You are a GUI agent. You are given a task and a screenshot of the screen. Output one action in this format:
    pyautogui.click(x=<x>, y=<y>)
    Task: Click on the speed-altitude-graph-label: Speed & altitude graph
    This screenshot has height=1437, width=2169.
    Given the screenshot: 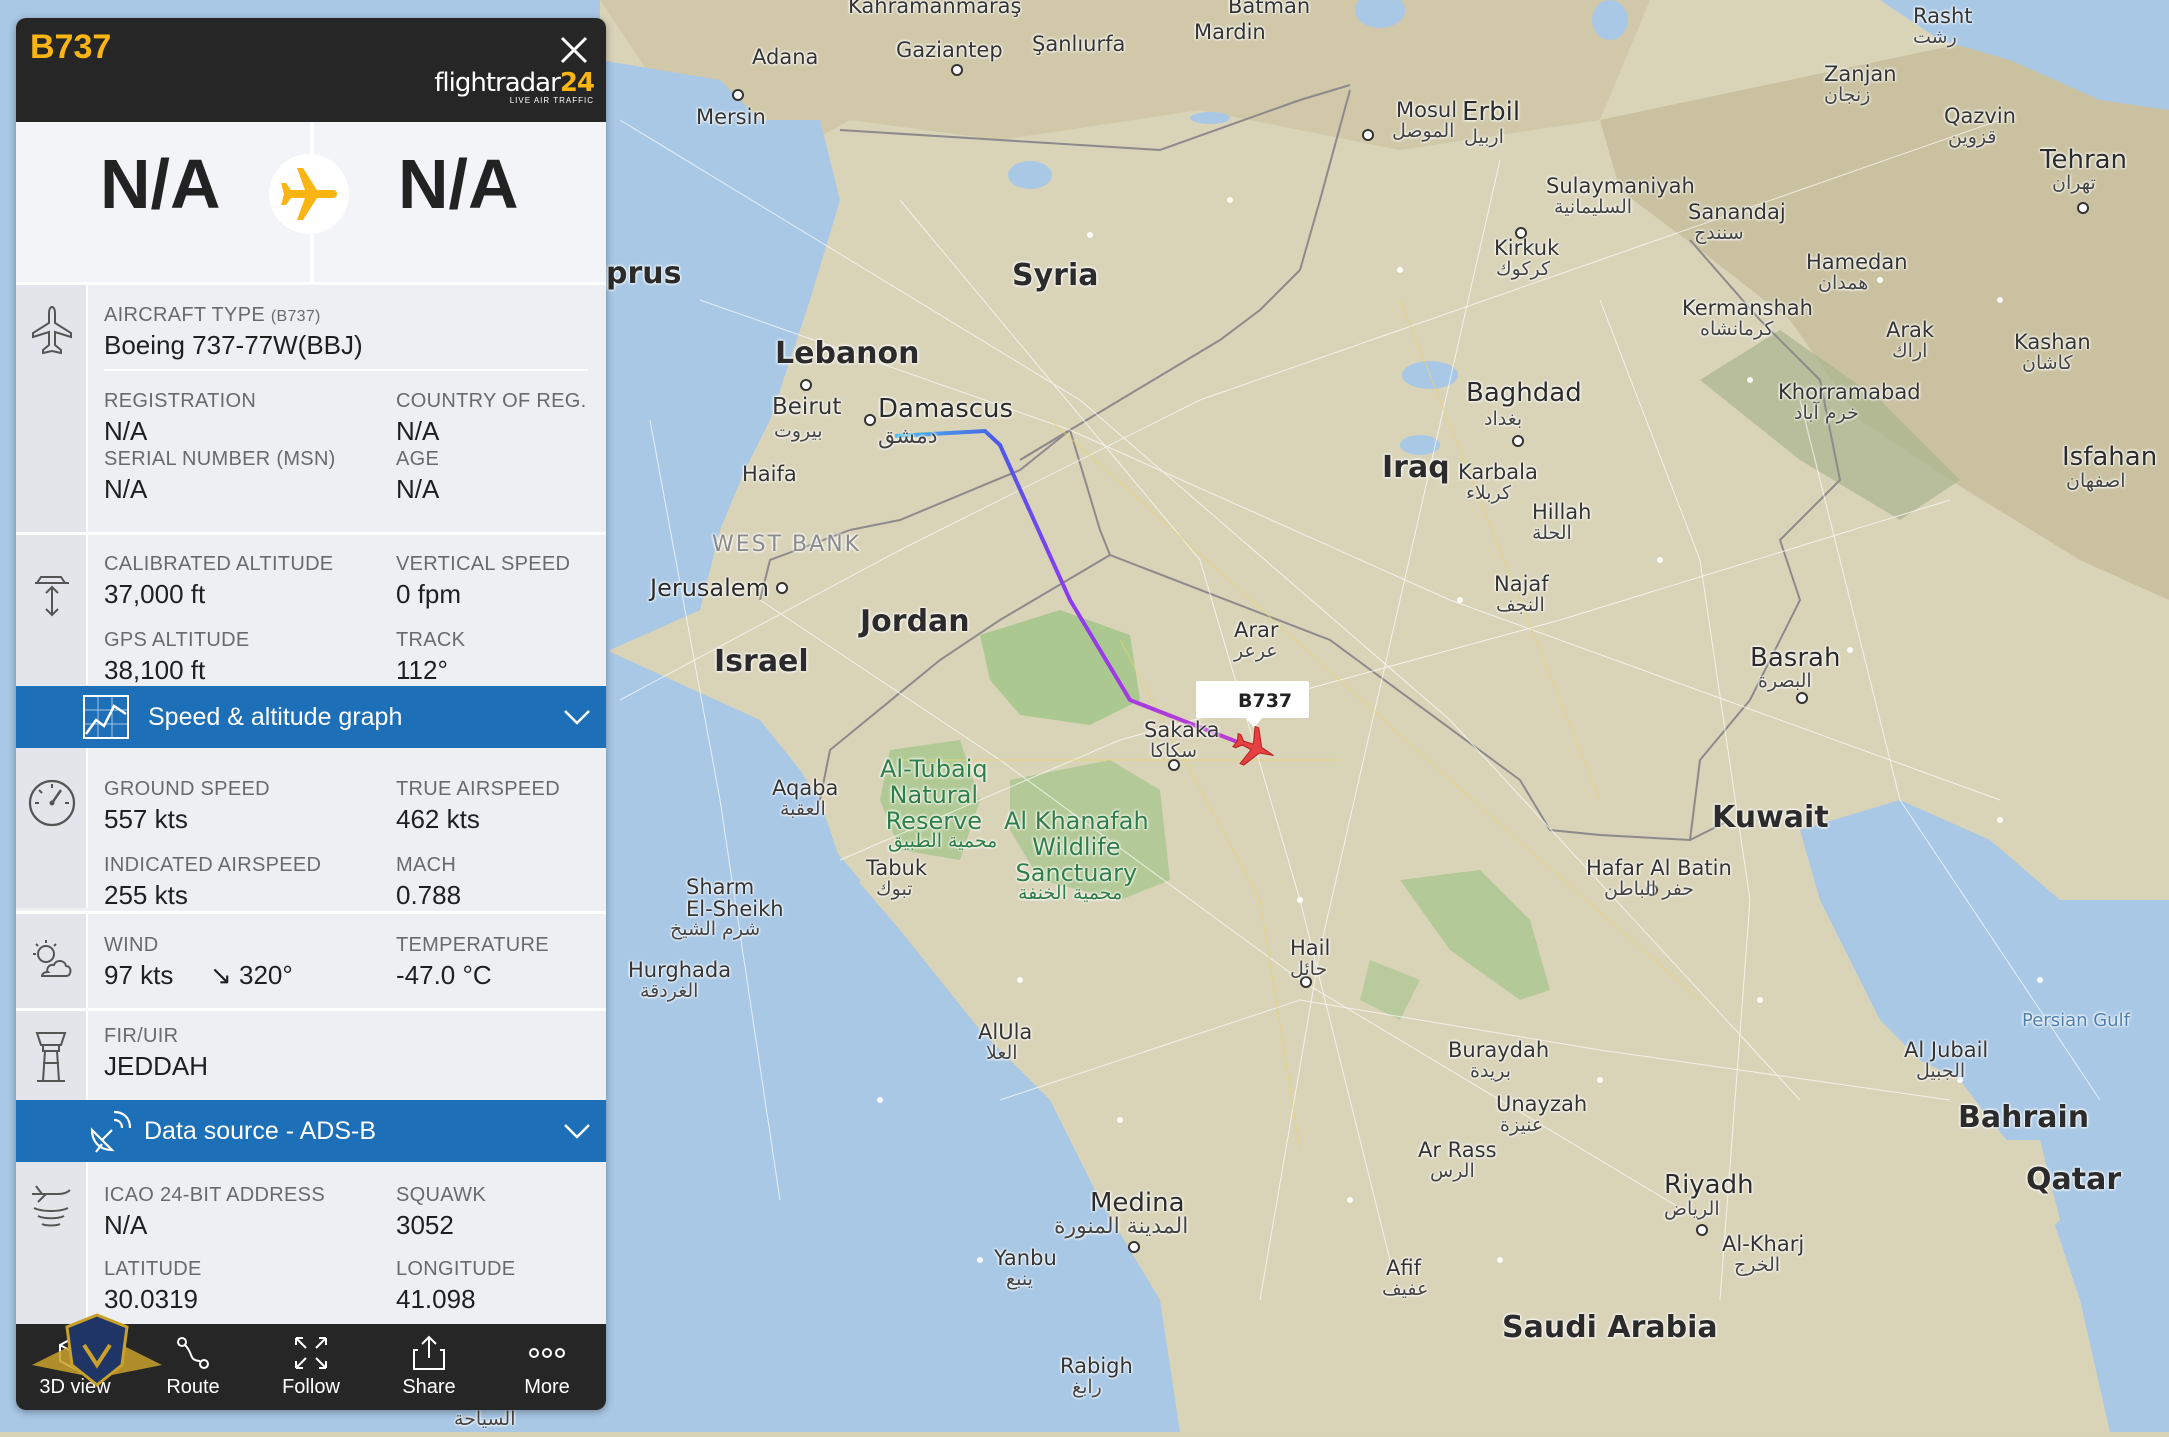 What is the action you would take?
    pyautogui.click(x=275, y=717)
    